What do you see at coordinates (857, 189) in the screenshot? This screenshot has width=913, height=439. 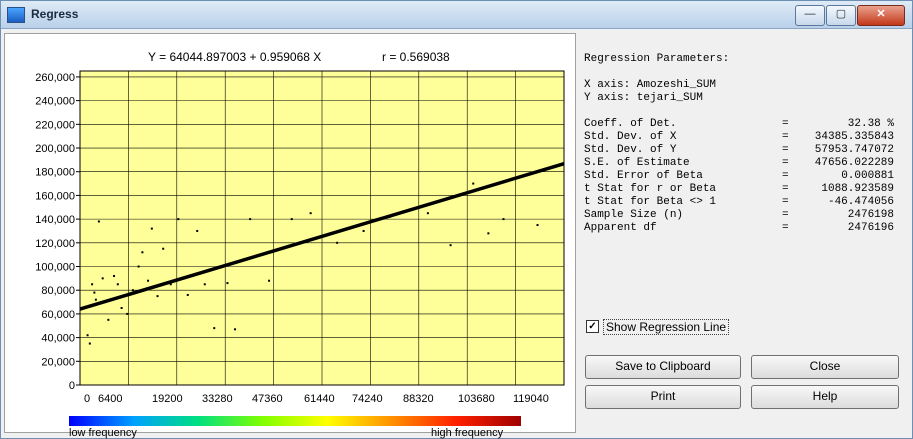 I see `parameter-value: 1088.923589` at bounding box center [857, 189].